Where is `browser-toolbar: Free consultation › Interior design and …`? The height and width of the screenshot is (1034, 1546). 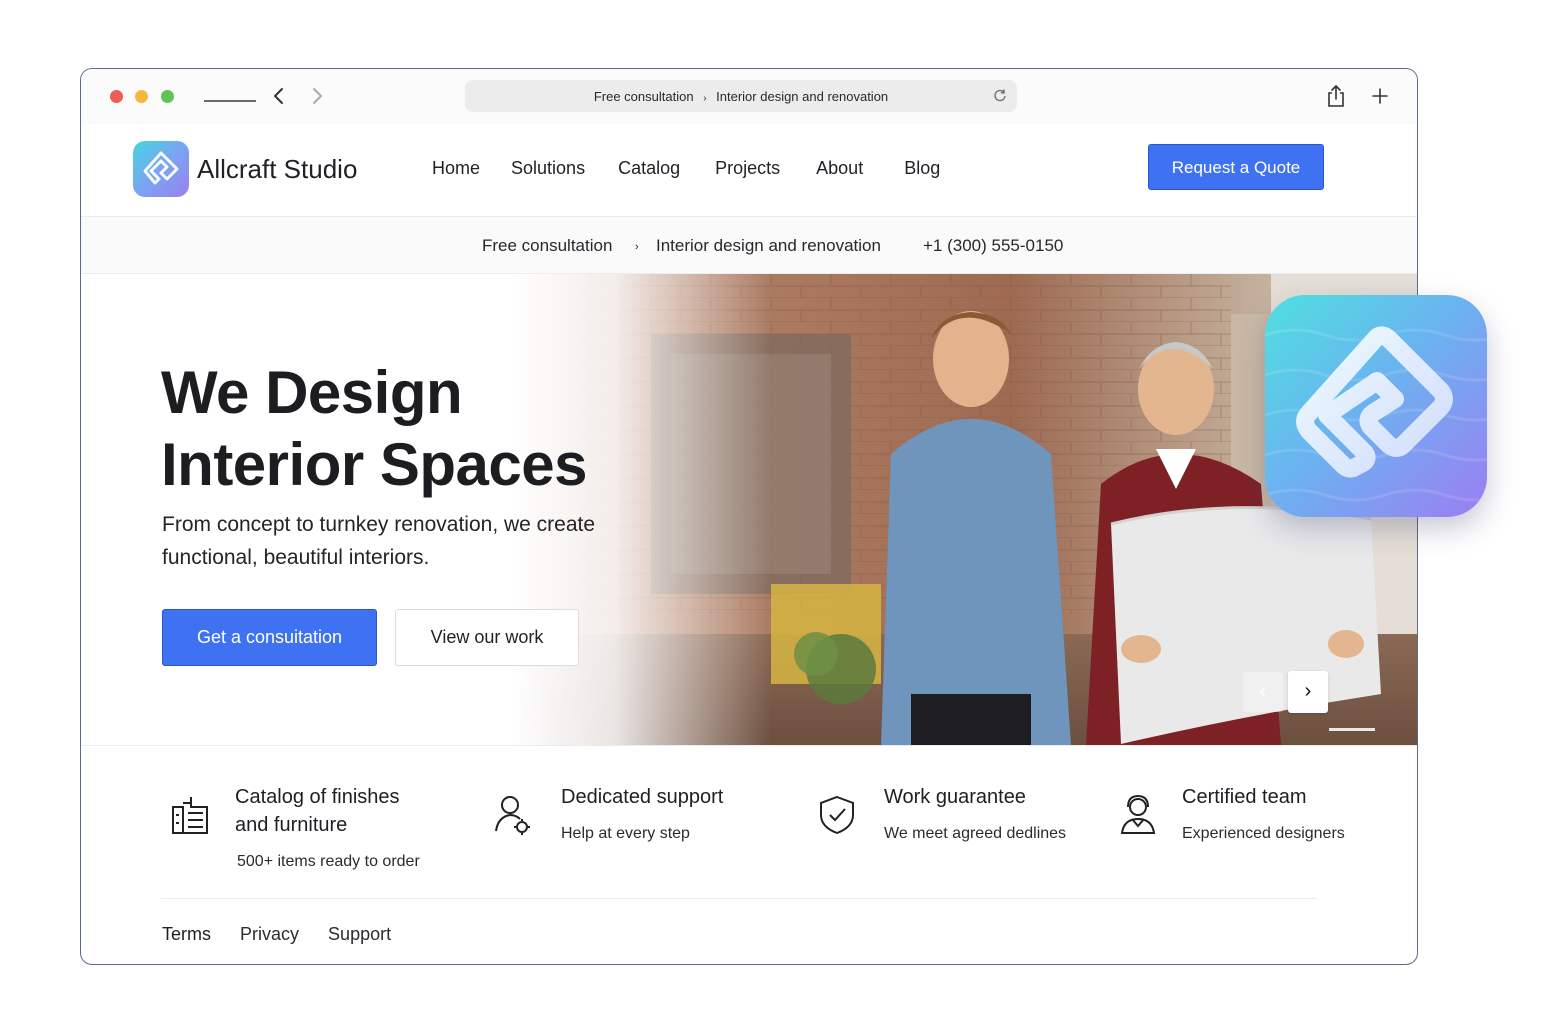
browser-toolbar: Free consultation › Interior design and … is located at coordinates (749, 97).